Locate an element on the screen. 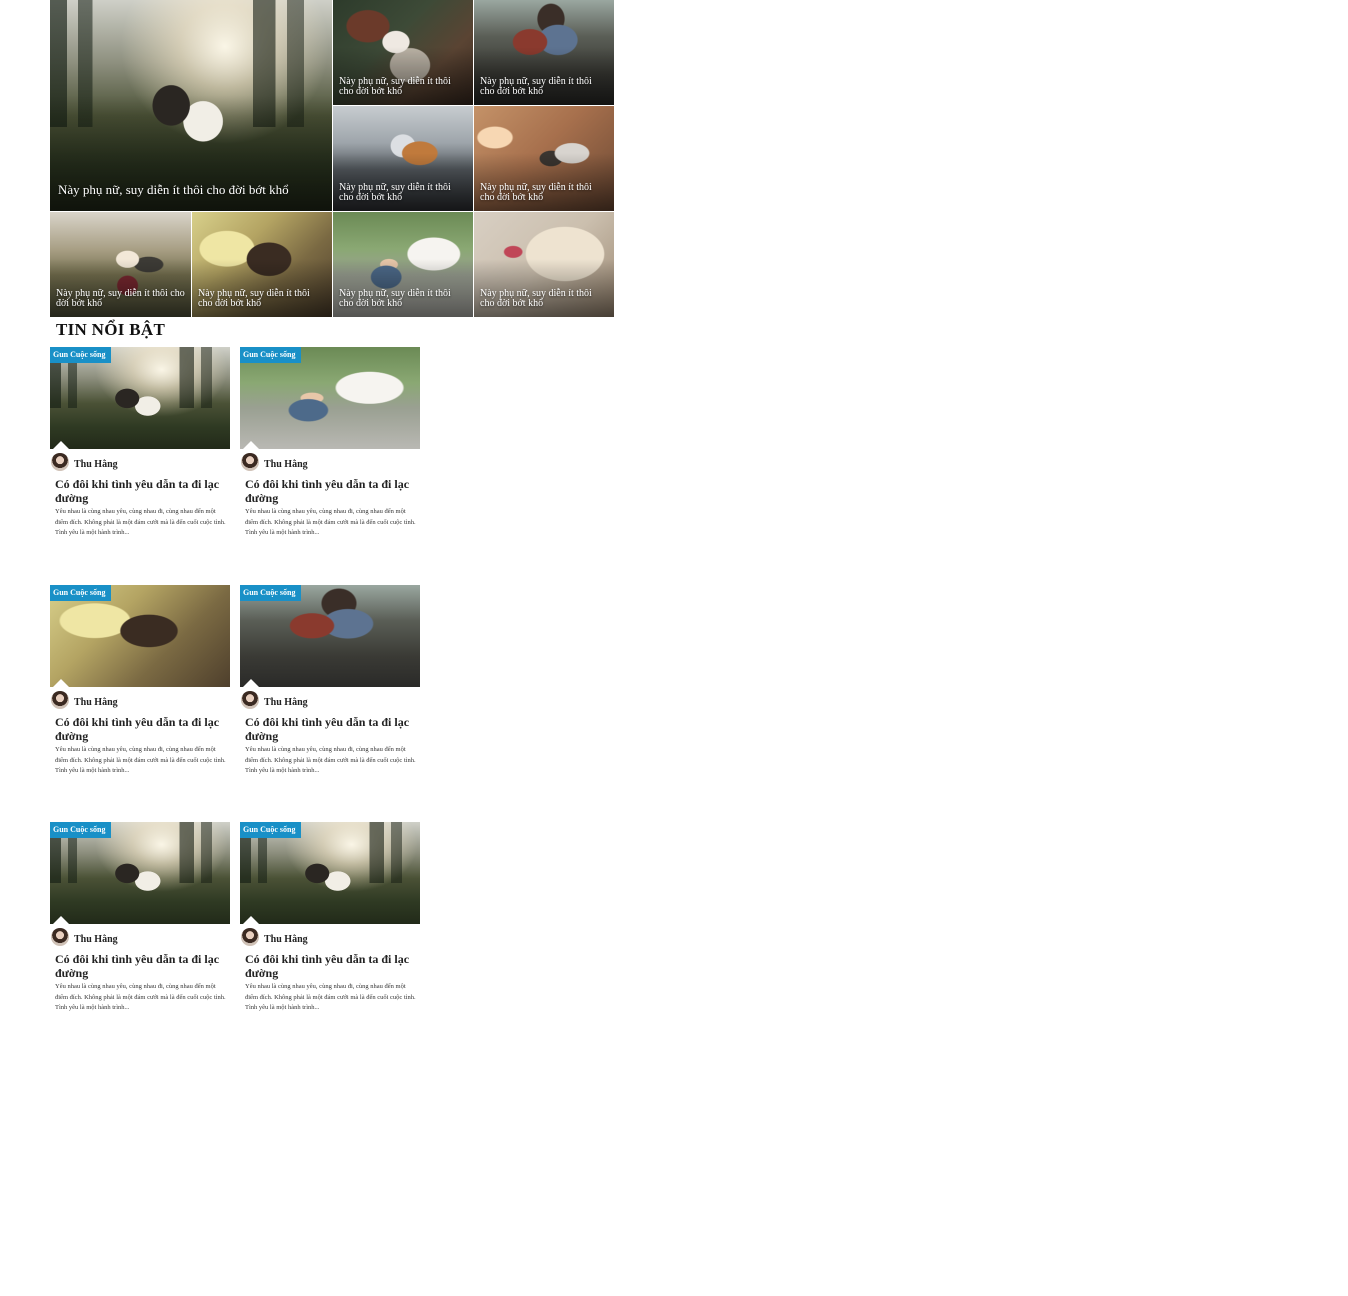  section-title-featured: TIN NỔI BẬT is located at coordinates (111, 329).